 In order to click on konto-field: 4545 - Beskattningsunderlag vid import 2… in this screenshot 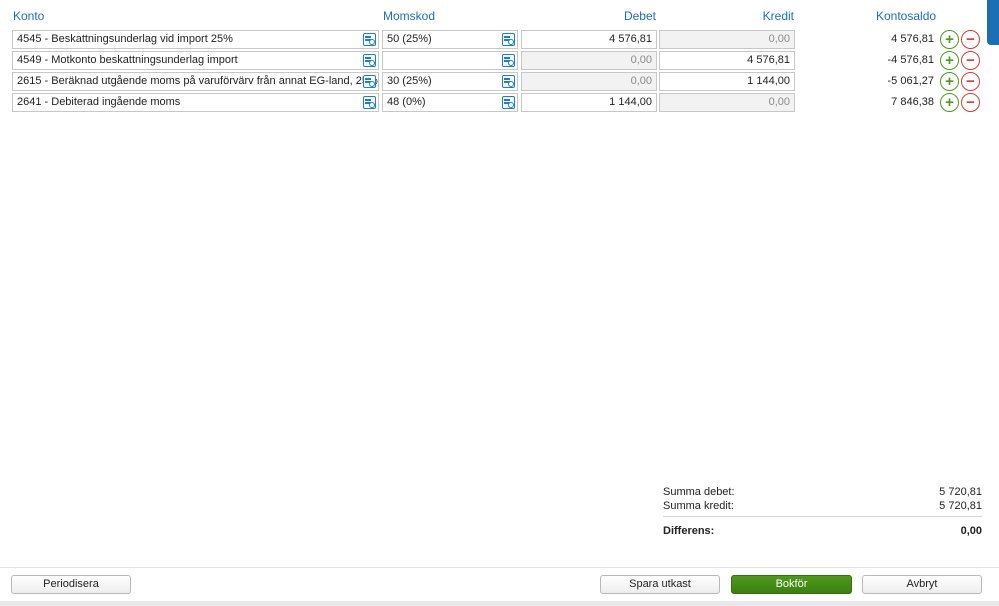, I will do `click(195, 39)`.